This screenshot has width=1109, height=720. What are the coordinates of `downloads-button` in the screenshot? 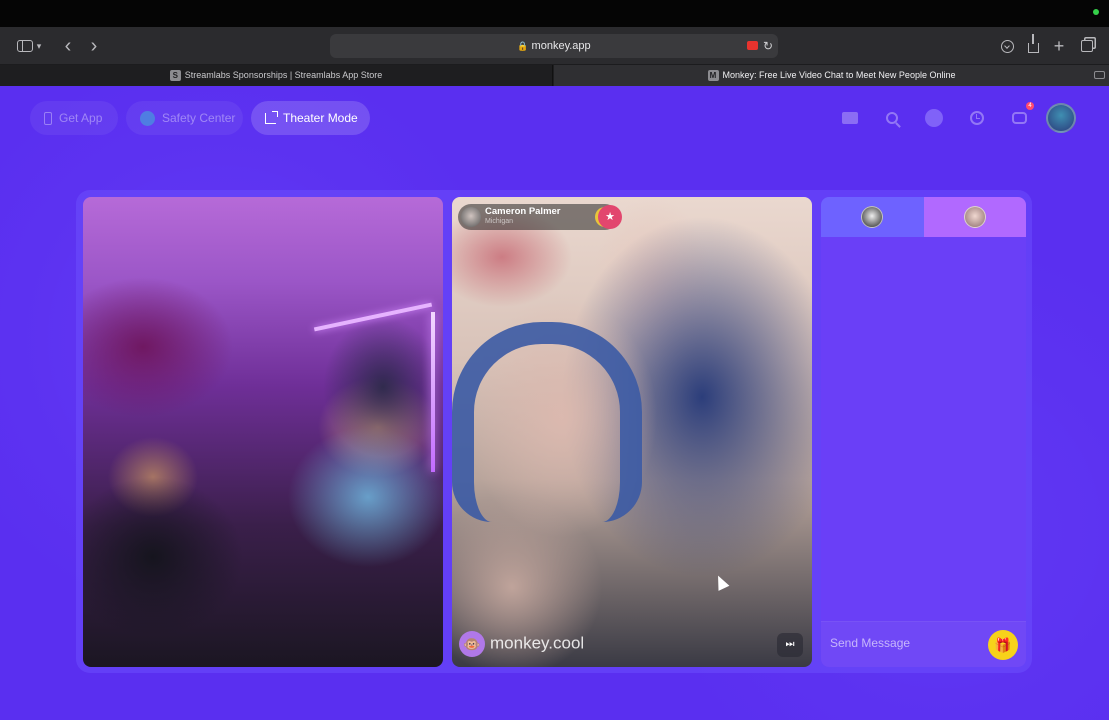 It's located at (1007, 46).